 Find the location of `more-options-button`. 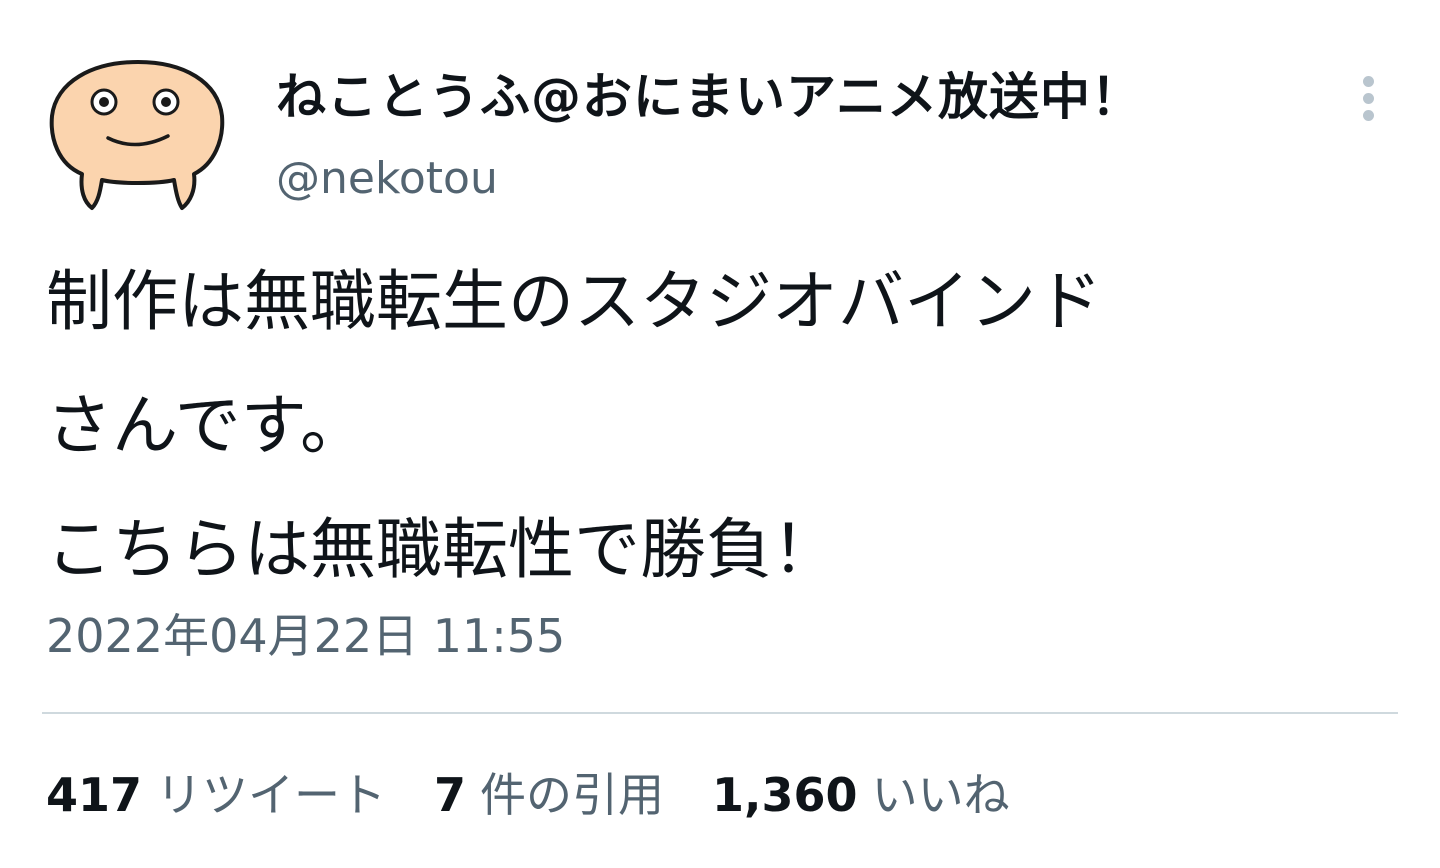

more-options-button is located at coordinates (1370, 98).